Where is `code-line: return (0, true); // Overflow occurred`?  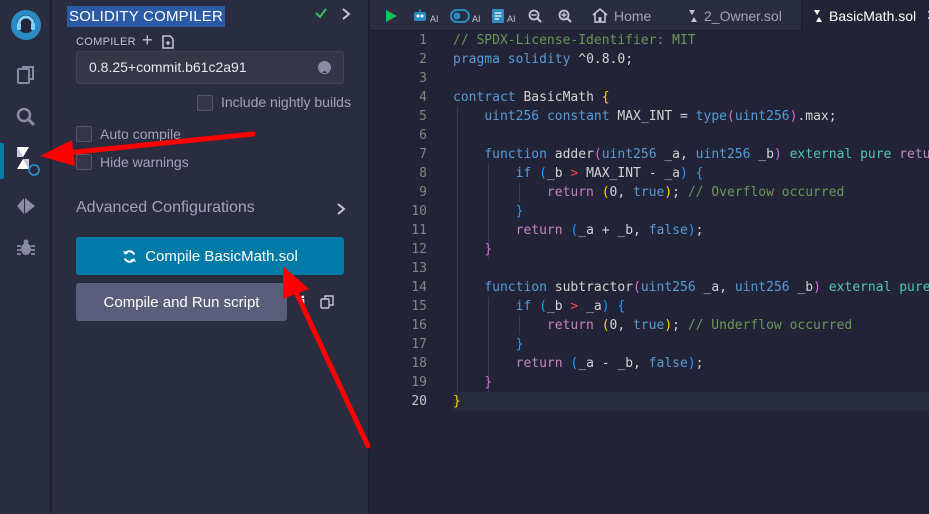
code-line: return (0, true); // Overflow occurred is located at coordinates (695, 192).